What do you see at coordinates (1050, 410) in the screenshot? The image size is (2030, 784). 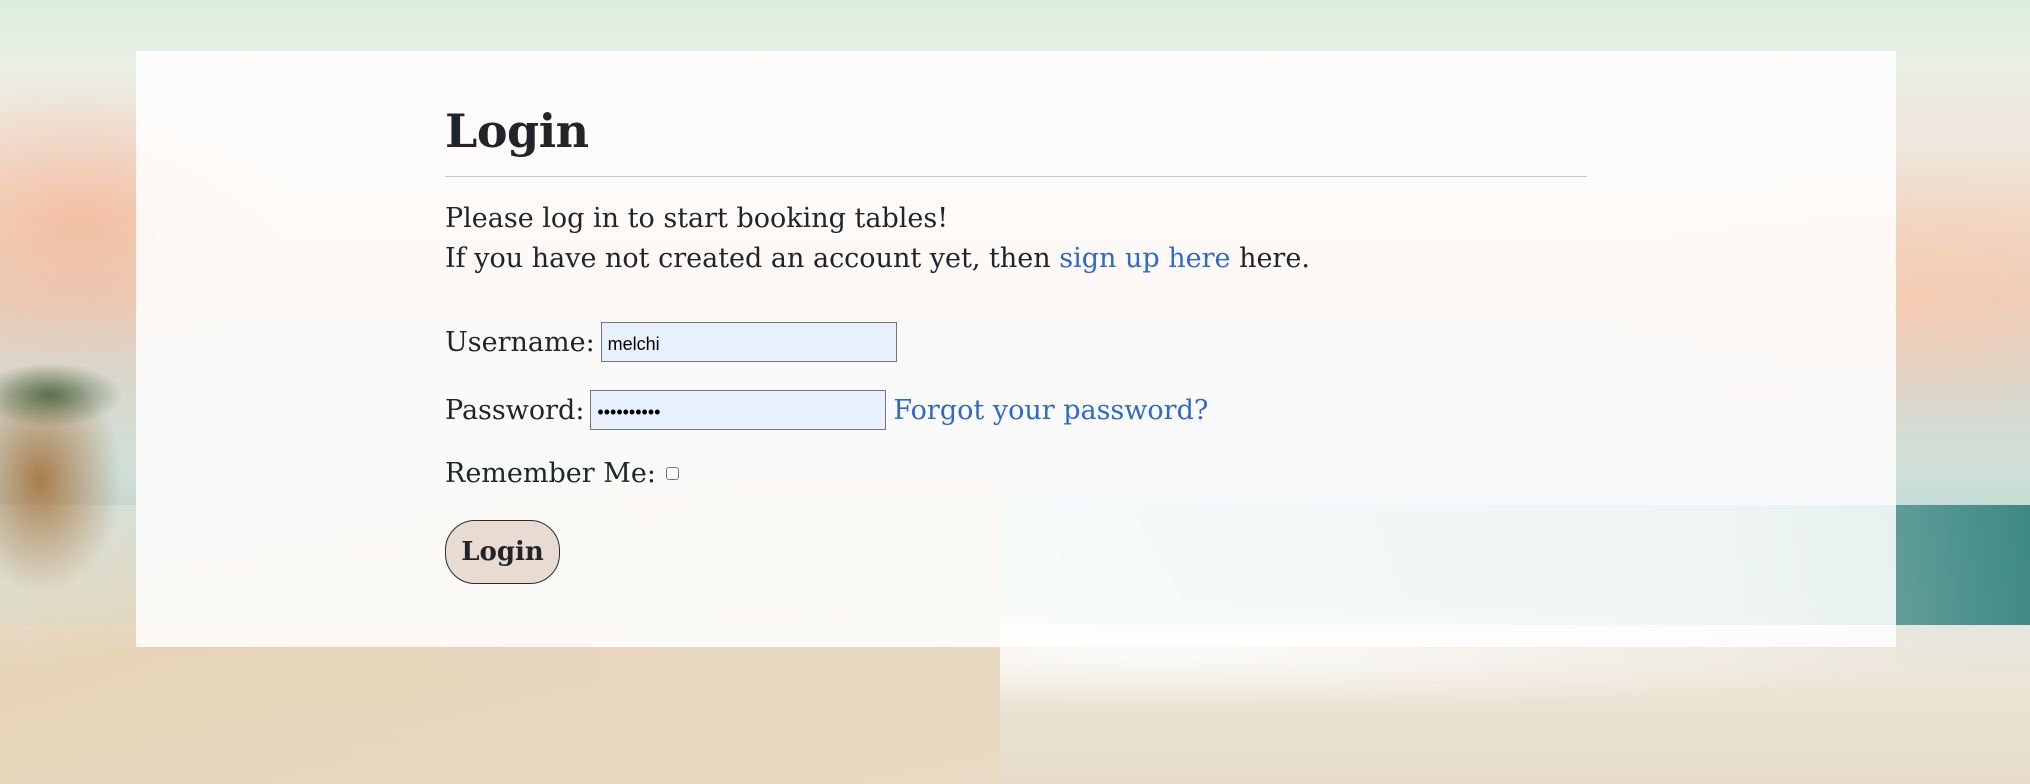 I see `forgot-password-link: Forgot your password?` at bounding box center [1050, 410].